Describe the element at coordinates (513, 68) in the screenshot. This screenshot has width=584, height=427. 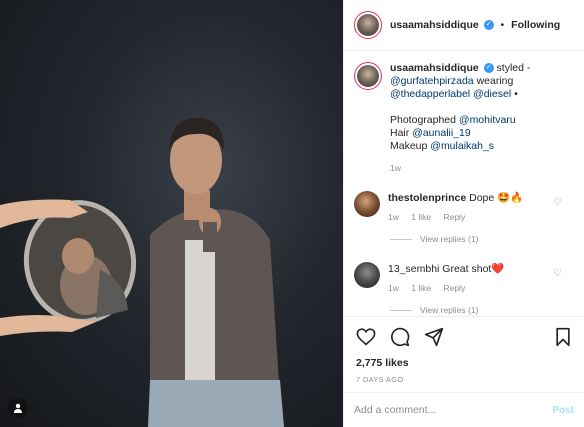
I see `caption-text-1: styled -` at that location.